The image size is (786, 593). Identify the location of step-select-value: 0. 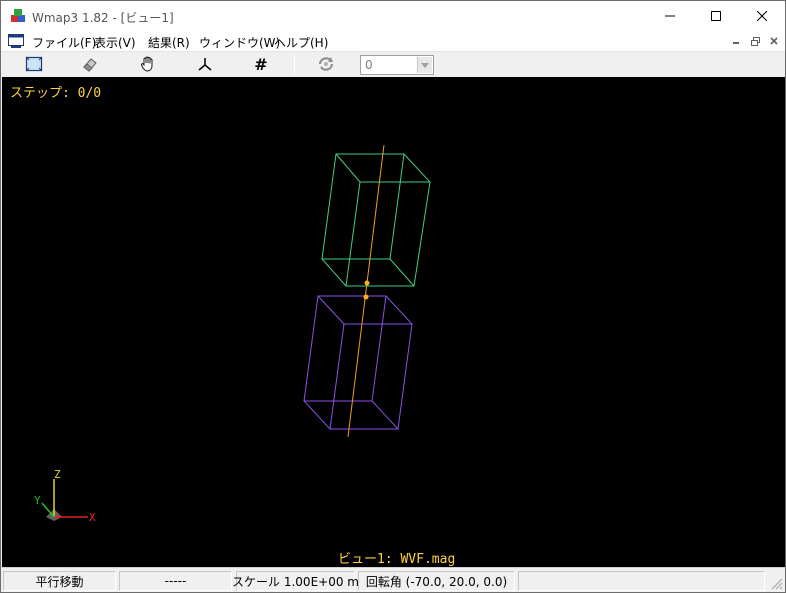
(369, 65).